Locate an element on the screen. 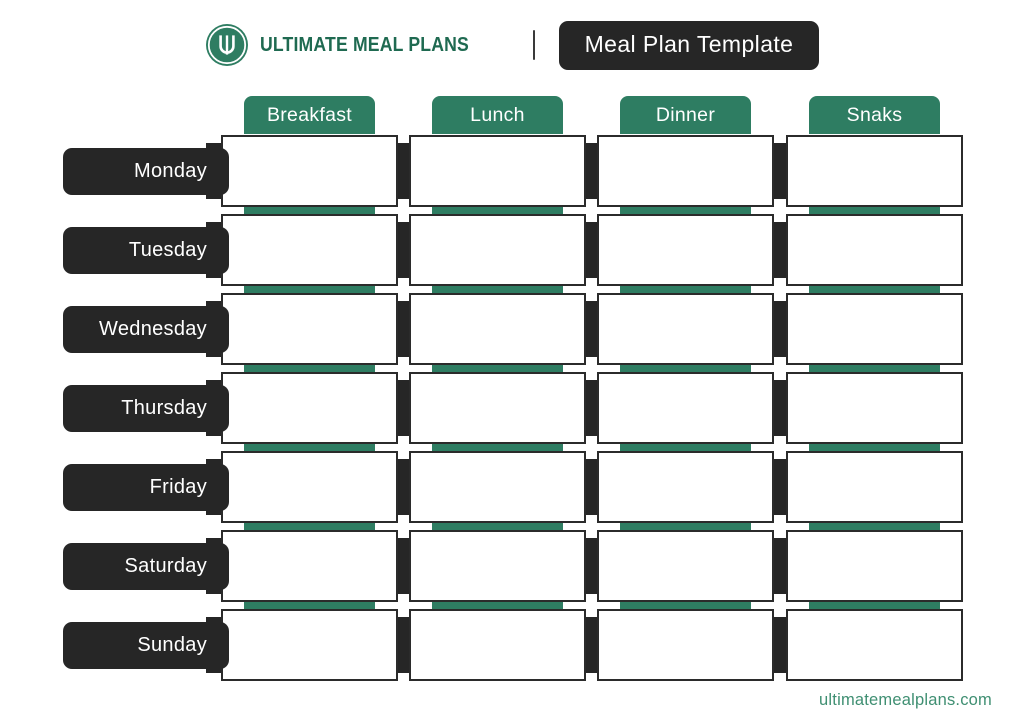 This screenshot has height=724, width=1024. meal-cell-tuesday-dinner is located at coordinates (685, 250).